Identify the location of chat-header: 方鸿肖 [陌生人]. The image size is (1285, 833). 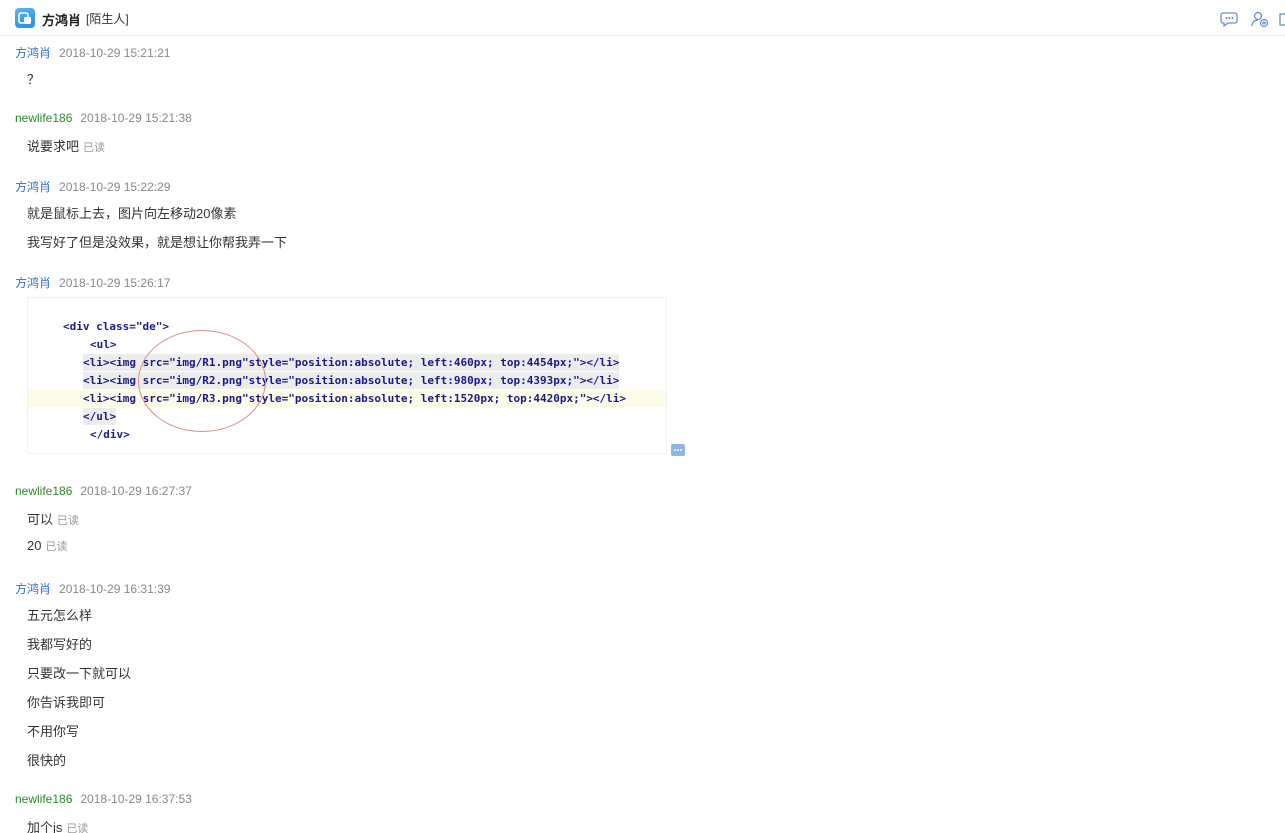
(642, 18).